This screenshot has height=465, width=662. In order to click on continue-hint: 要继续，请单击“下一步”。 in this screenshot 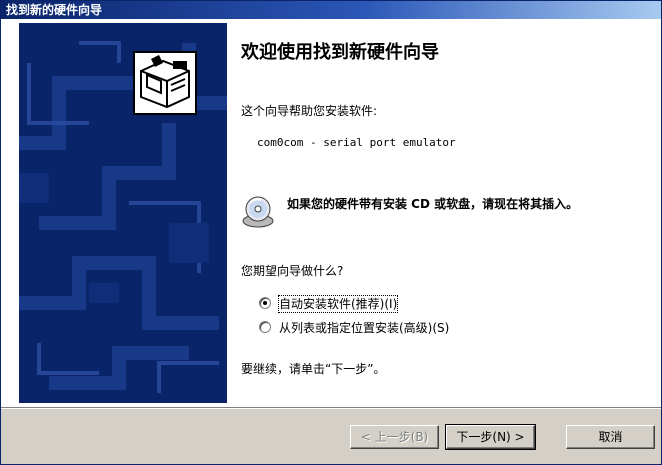, I will do `click(313, 369)`.